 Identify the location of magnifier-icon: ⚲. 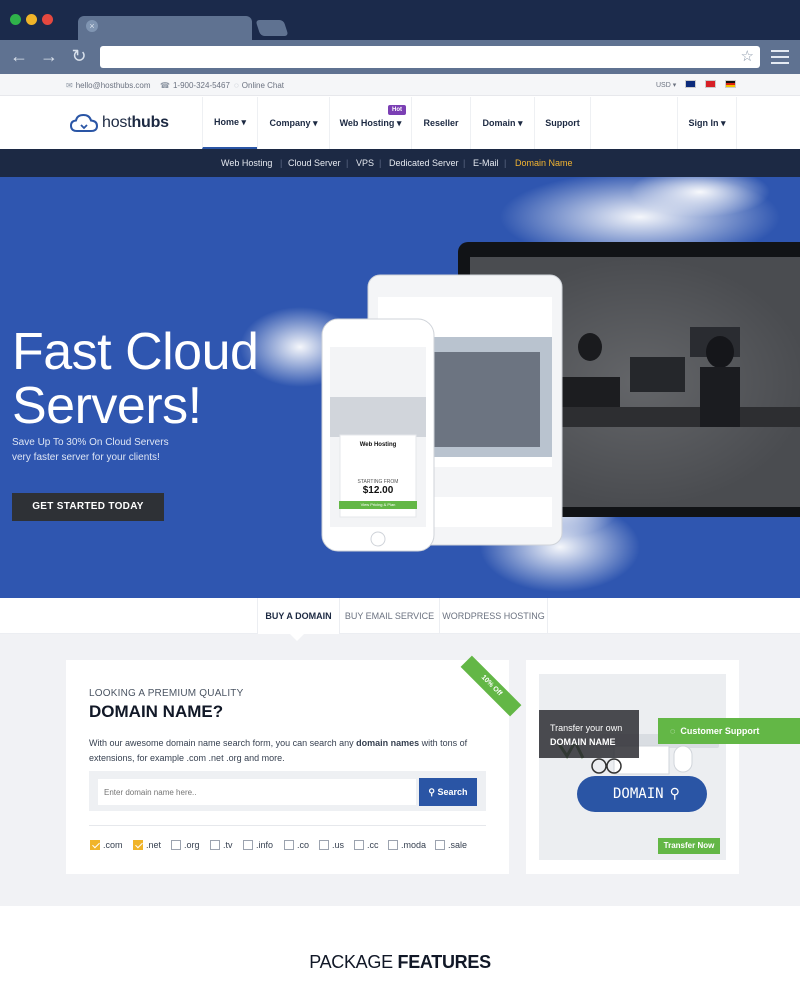
(674, 794).